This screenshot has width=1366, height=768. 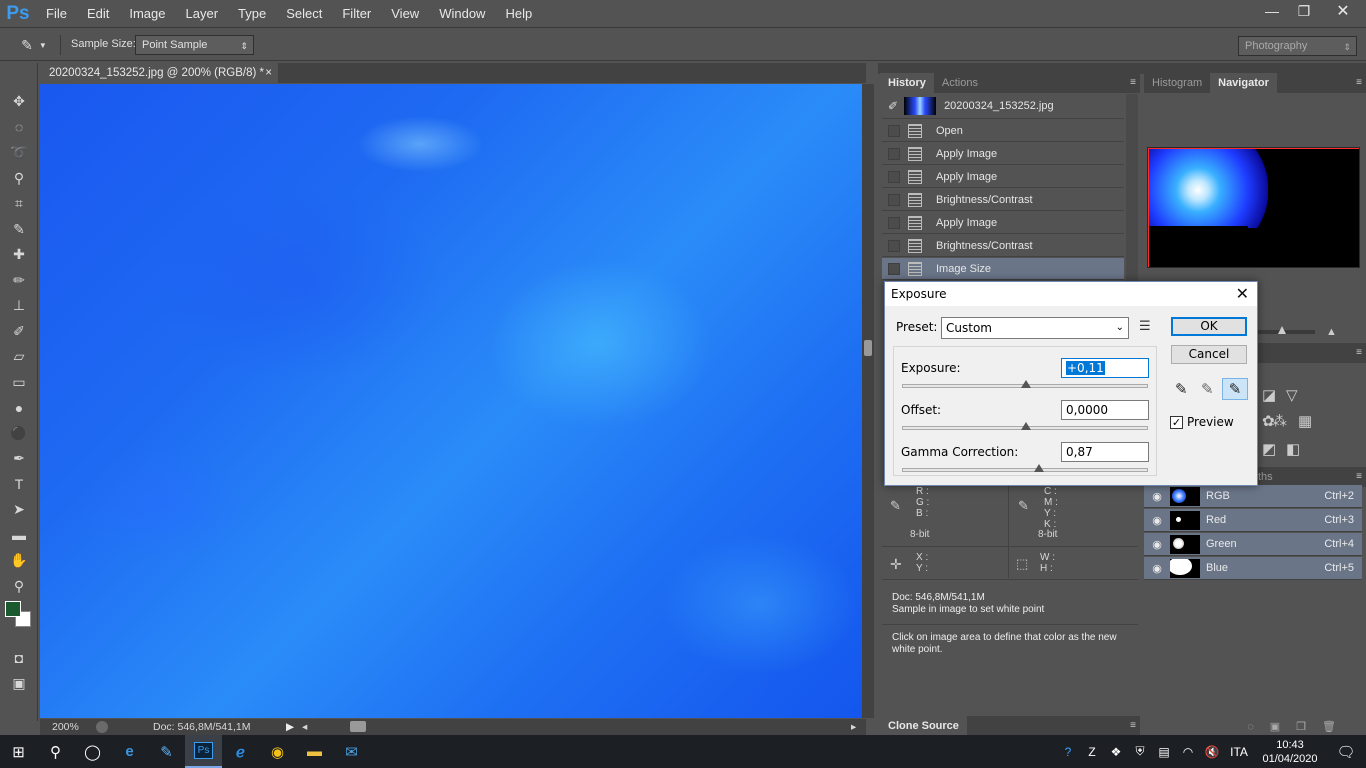 I want to click on foreground-color-swatch, so click(x=13, y=609).